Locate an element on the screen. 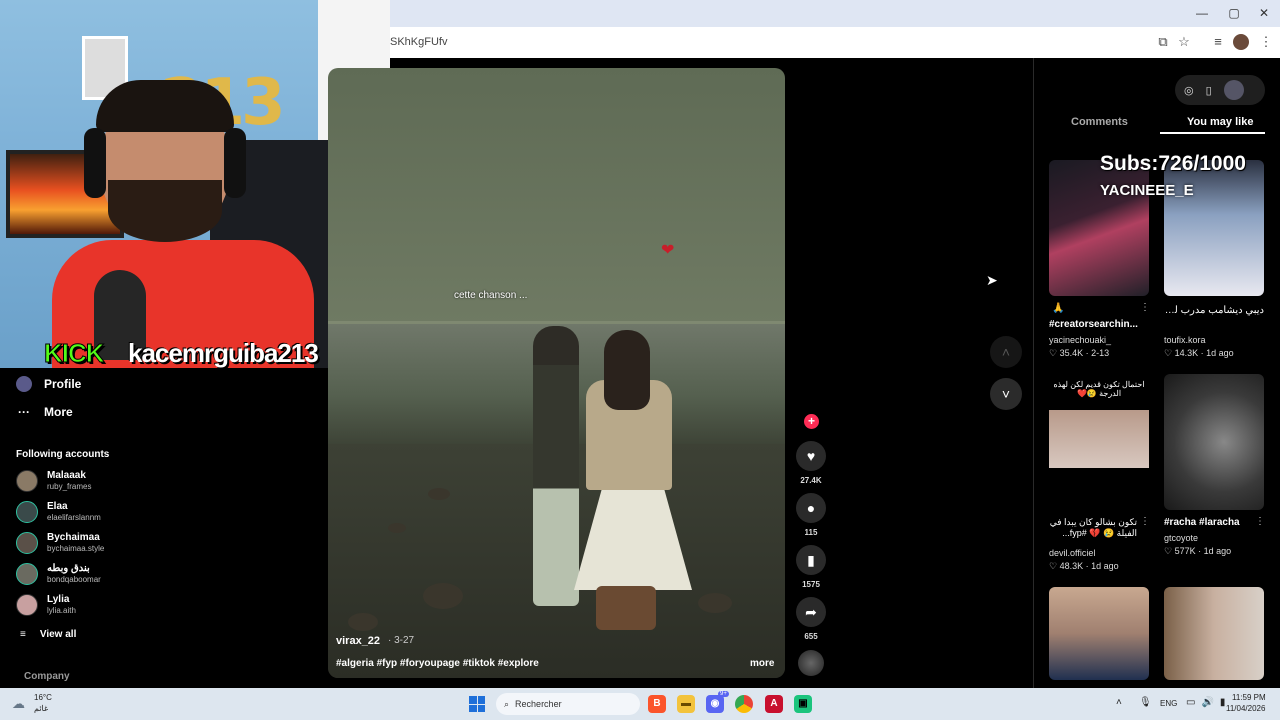  phone-icon: ▯ is located at coordinates (1209, 90).